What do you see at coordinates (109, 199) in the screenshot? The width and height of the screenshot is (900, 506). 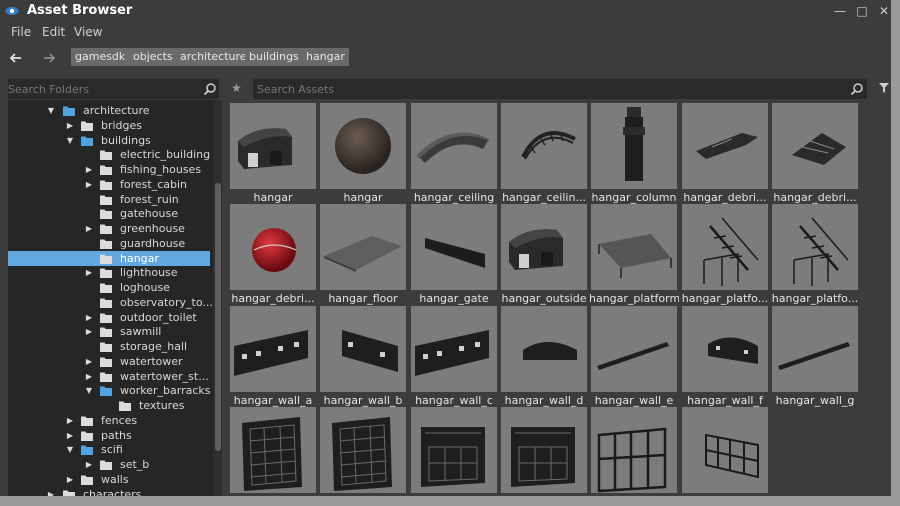 I see `tree-item-forest_ruin: forest_ruin` at bounding box center [109, 199].